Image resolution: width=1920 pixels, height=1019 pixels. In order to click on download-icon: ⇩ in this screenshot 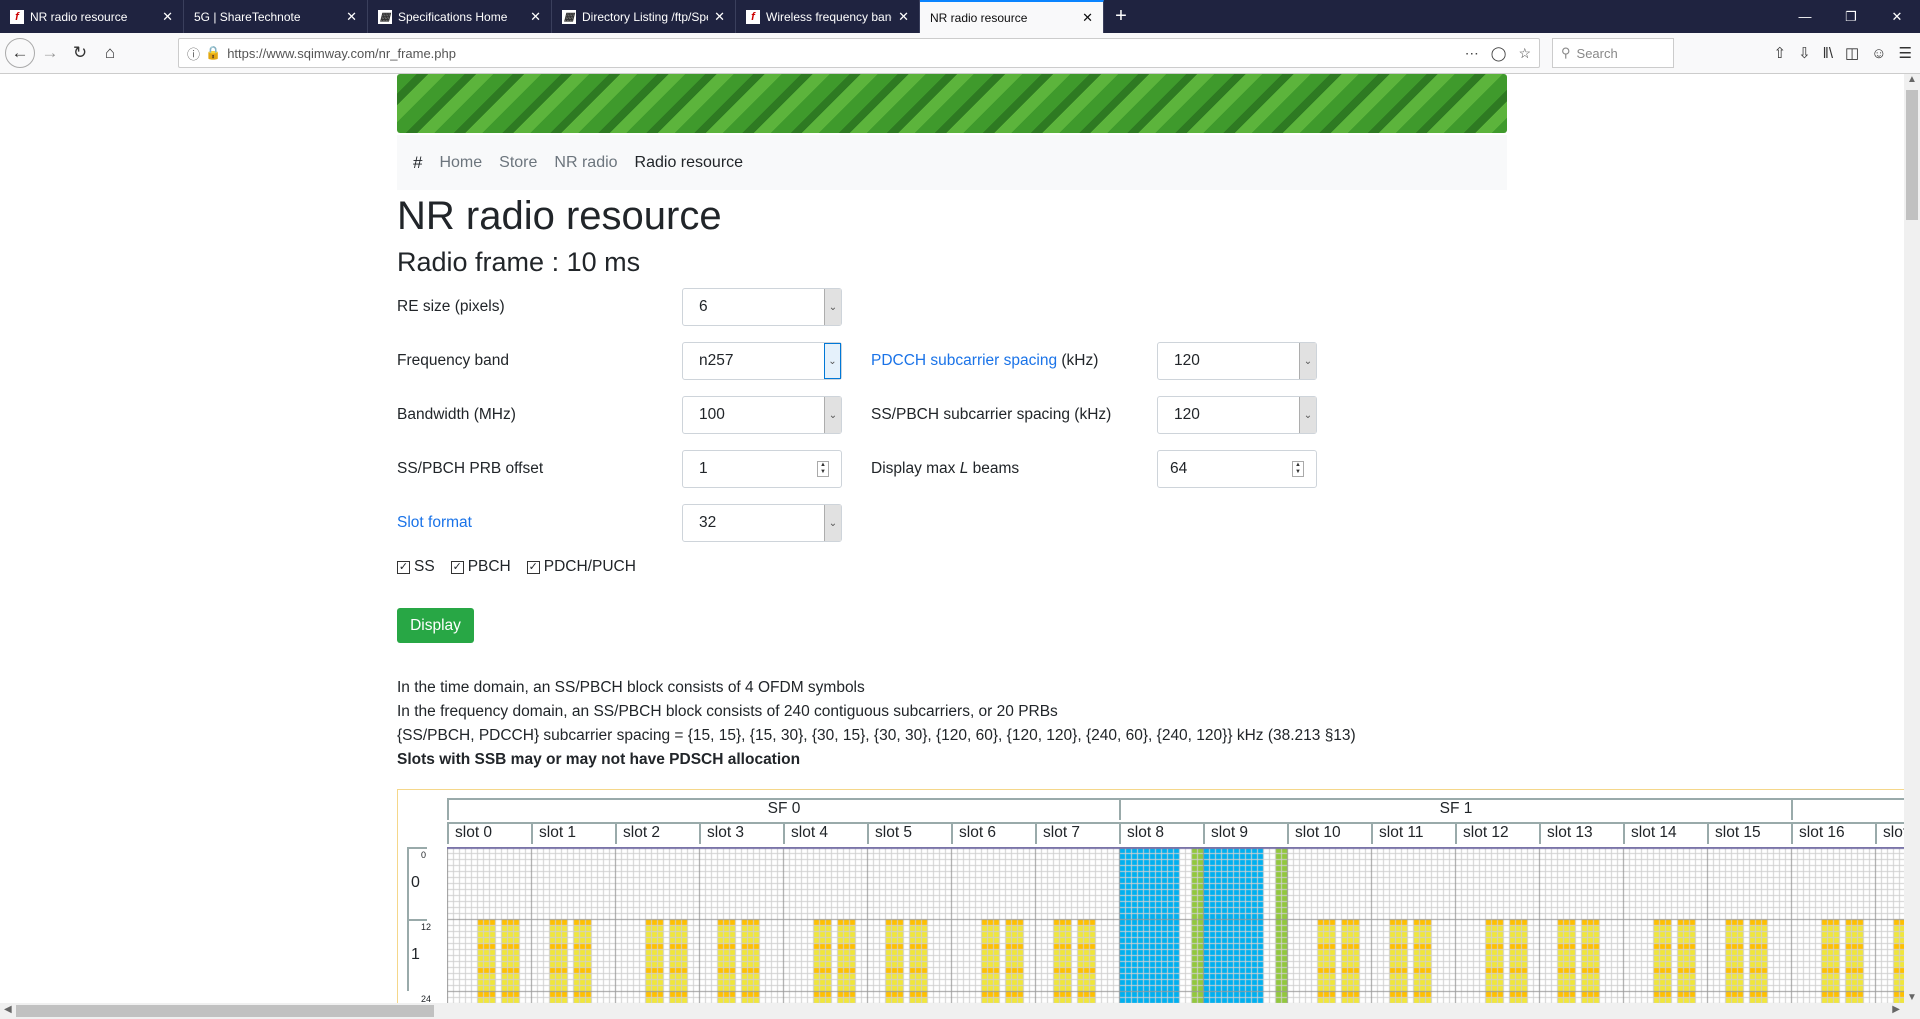, I will do `click(1804, 53)`.